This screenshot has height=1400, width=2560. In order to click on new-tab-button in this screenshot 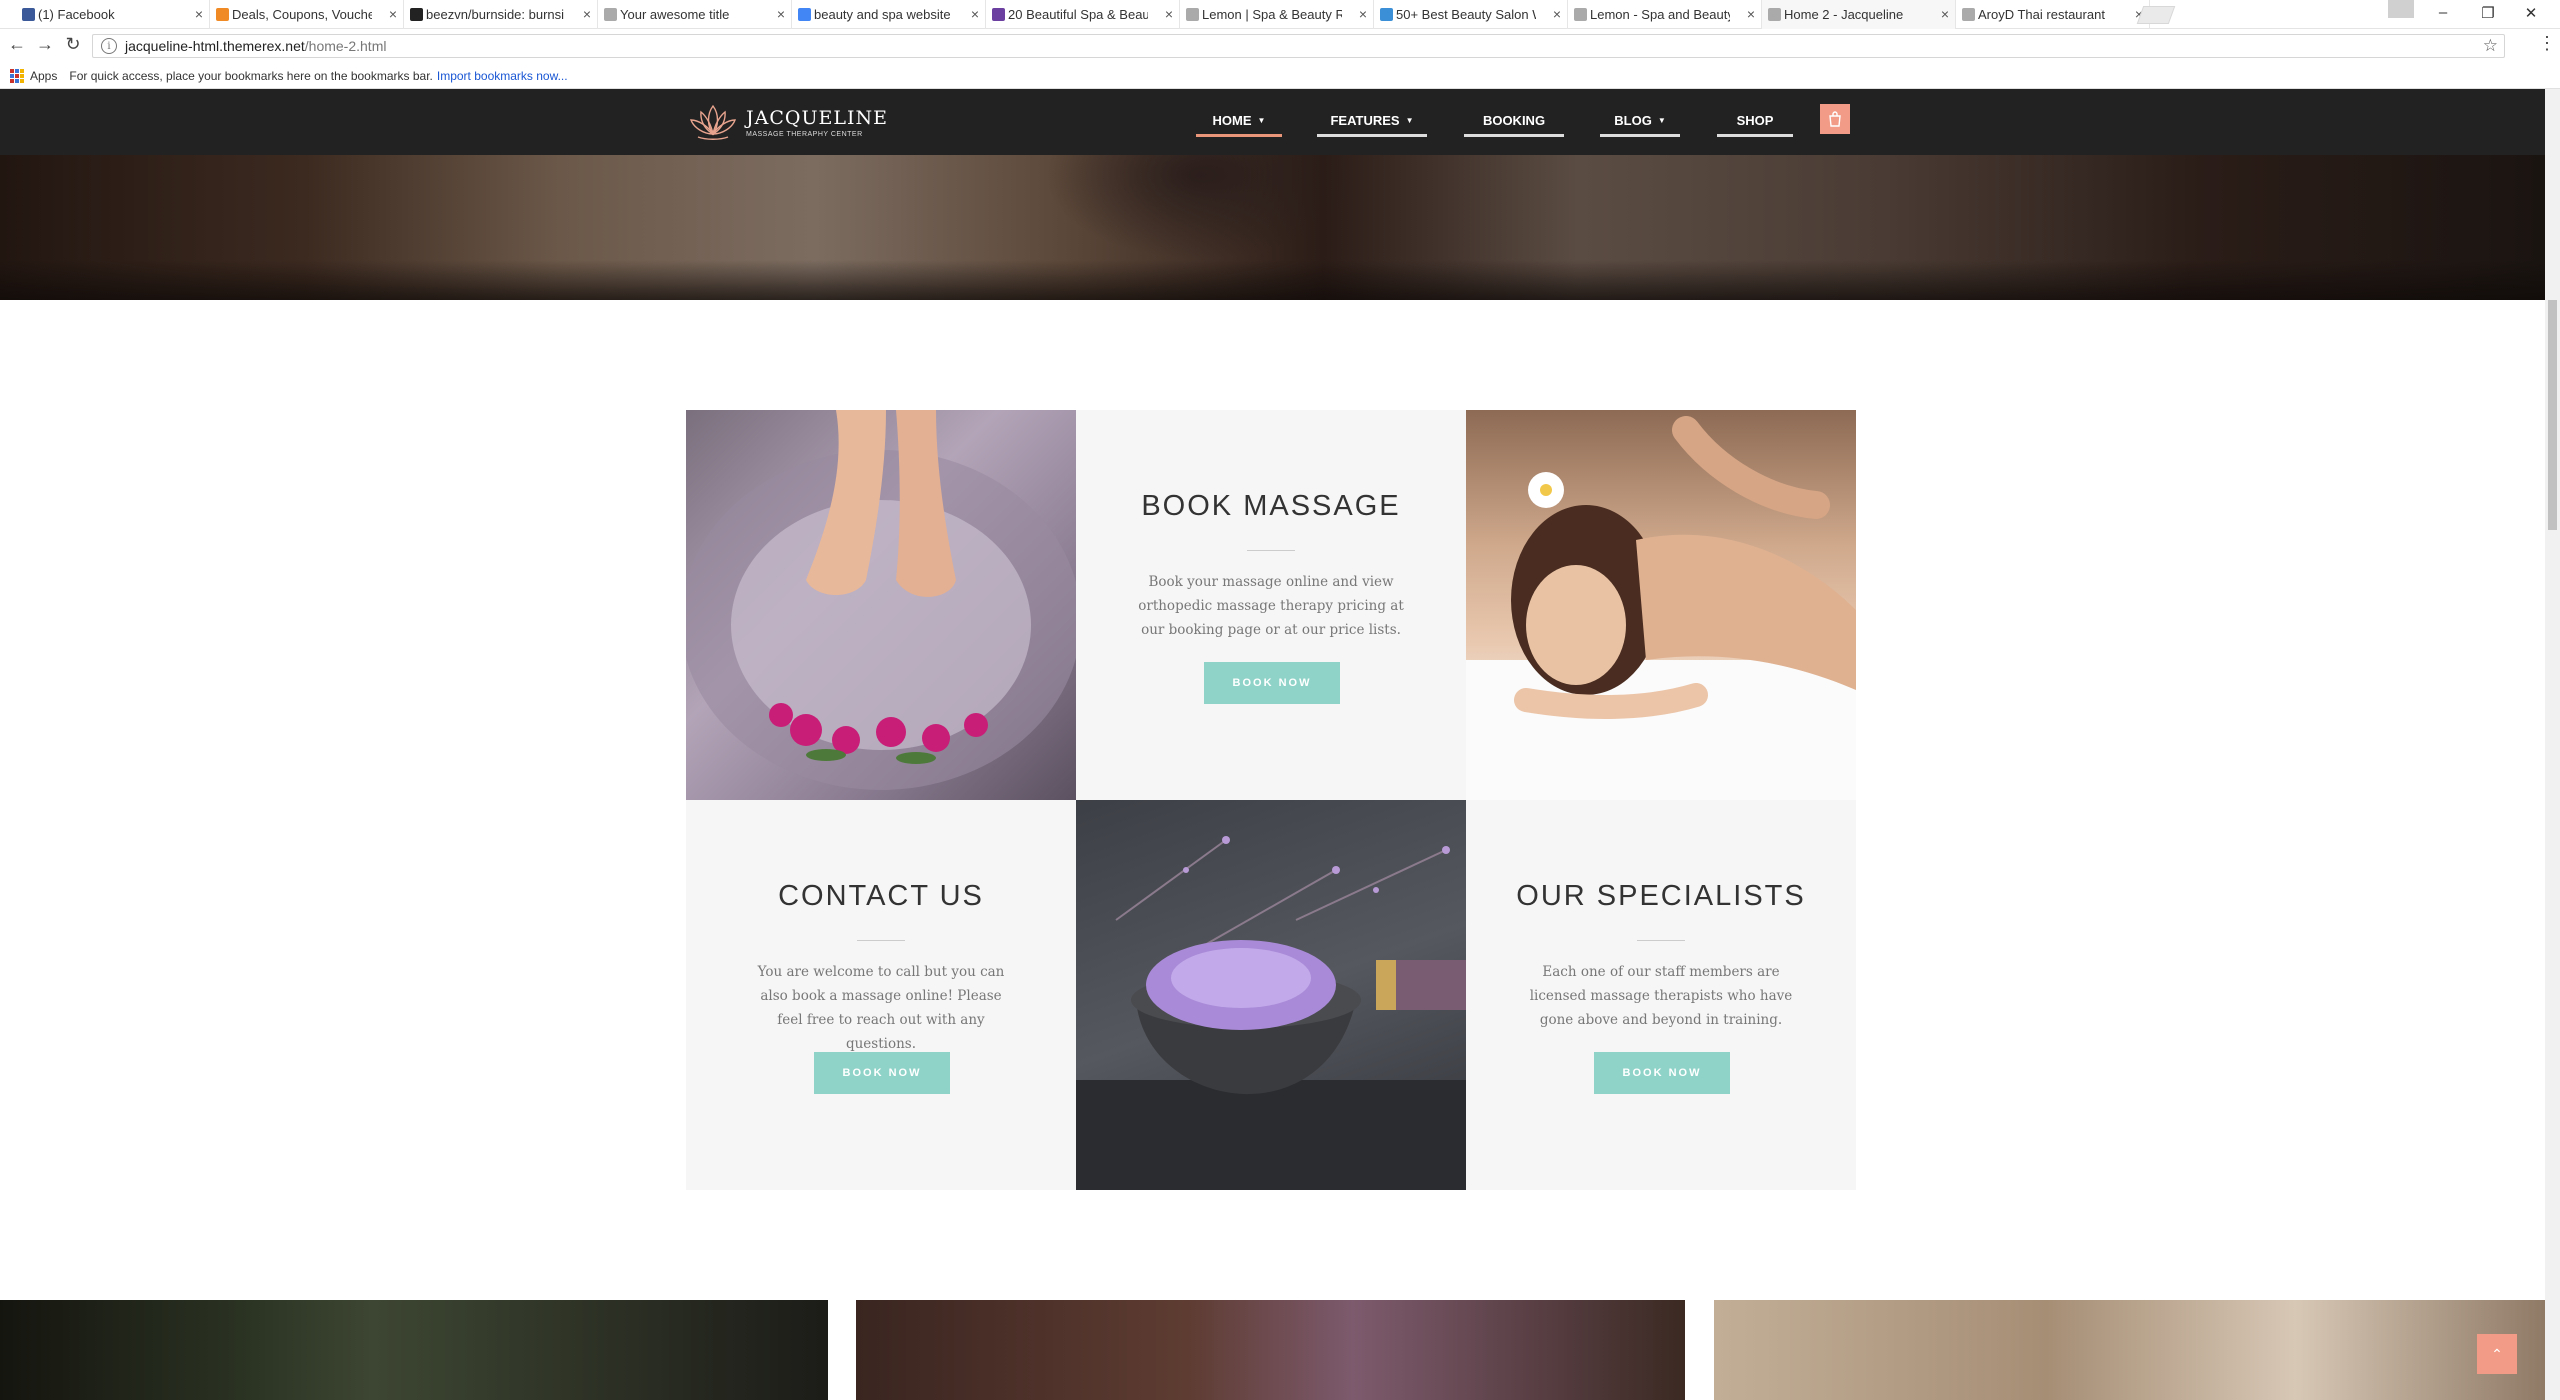, I will do `click(2156, 15)`.